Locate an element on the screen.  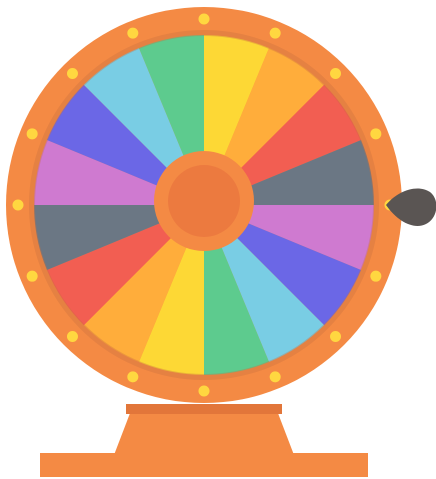
stand-neck-shadow is located at coordinates (204, 409).